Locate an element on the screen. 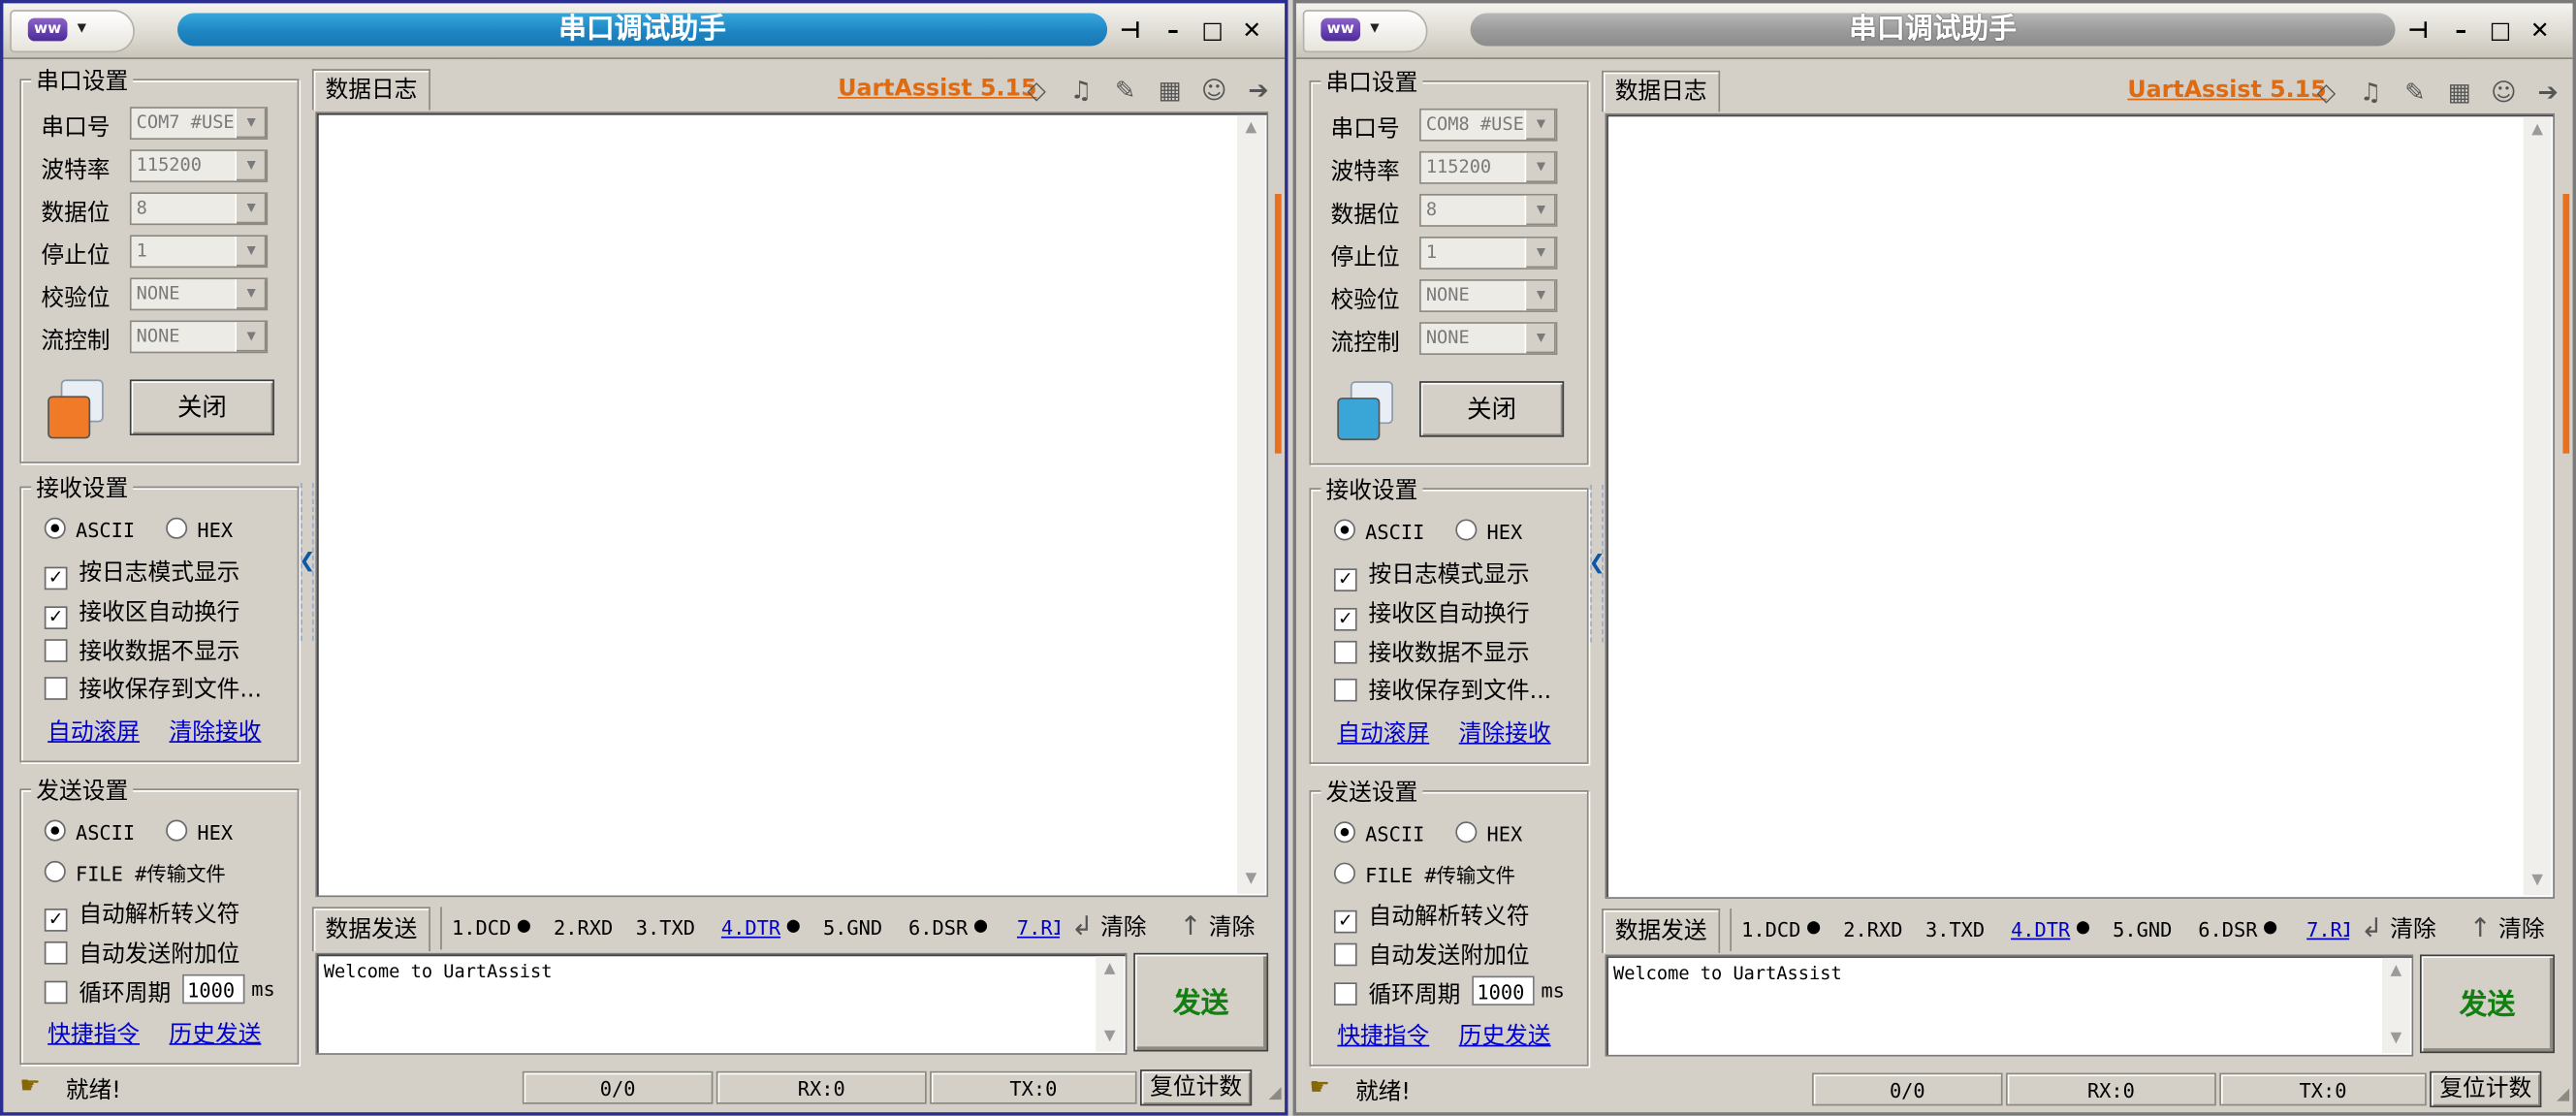 The image size is (2576, 1116). signal-dtr: 4.DTR is located at coordinates (2041, 929).